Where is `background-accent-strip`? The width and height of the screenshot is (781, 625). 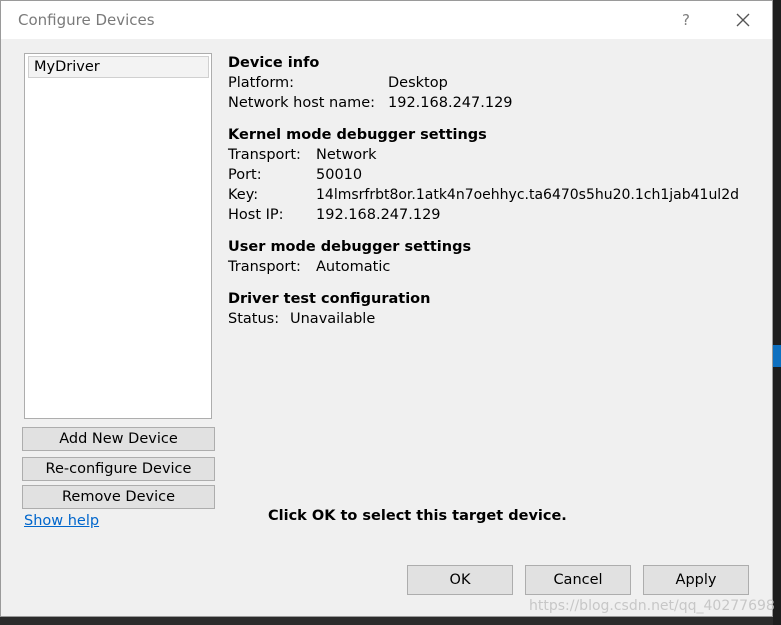 background-accent-strip is located at coordinates (777, 356).